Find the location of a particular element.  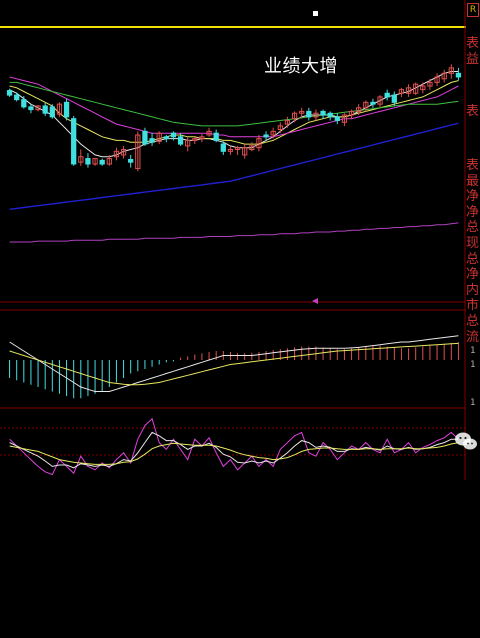

macd-lines is located at coordinates (234, 363).